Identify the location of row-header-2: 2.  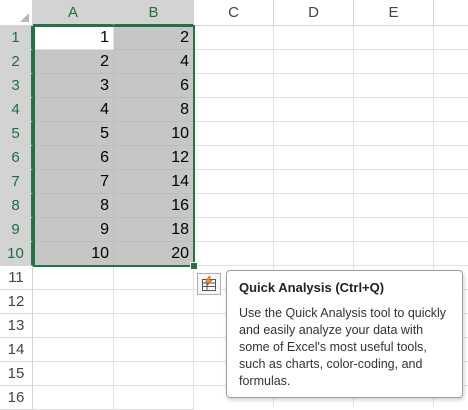
(16, 62).